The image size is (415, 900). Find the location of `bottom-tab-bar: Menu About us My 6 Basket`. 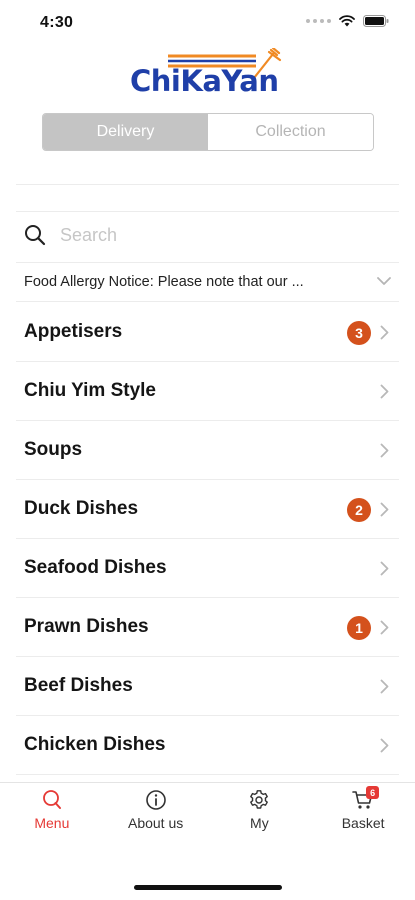

bottom-tab-bar: Menu About us My 6 Basket is located at coordinates (207, 812).